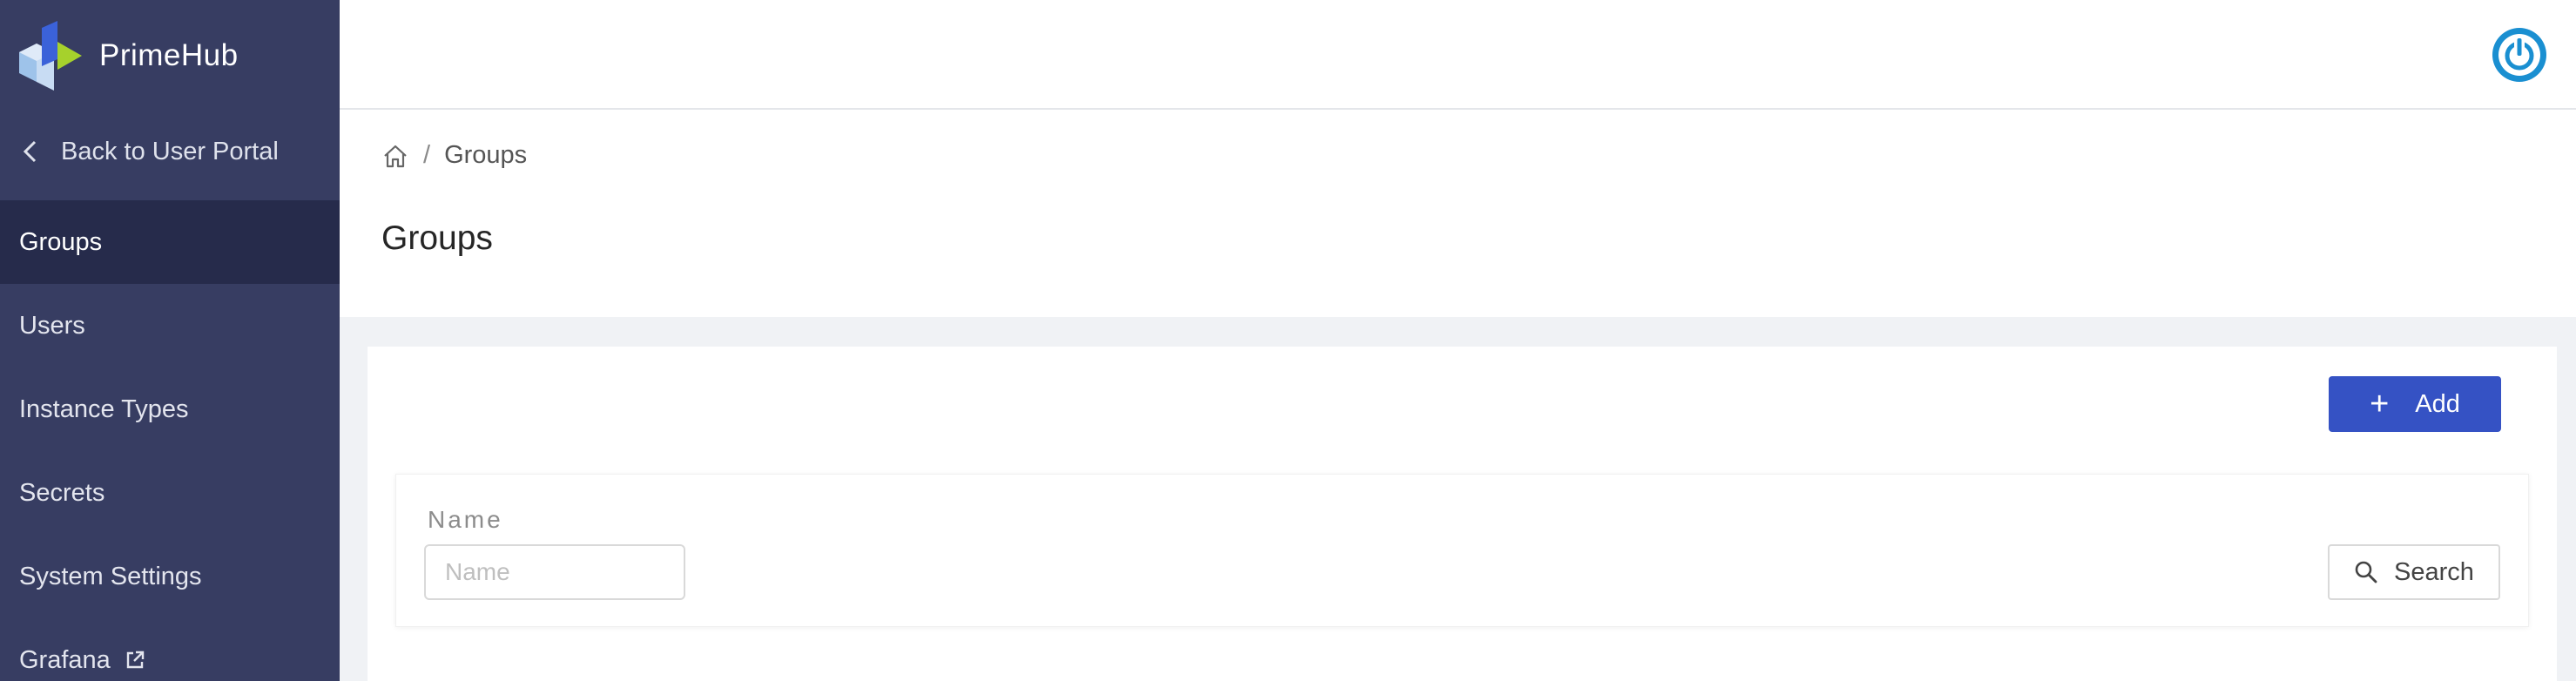 The image size is (2576, 681). Describe the element at coordinates (395, 156) in the screenshot. I see `home-icon` at that location.